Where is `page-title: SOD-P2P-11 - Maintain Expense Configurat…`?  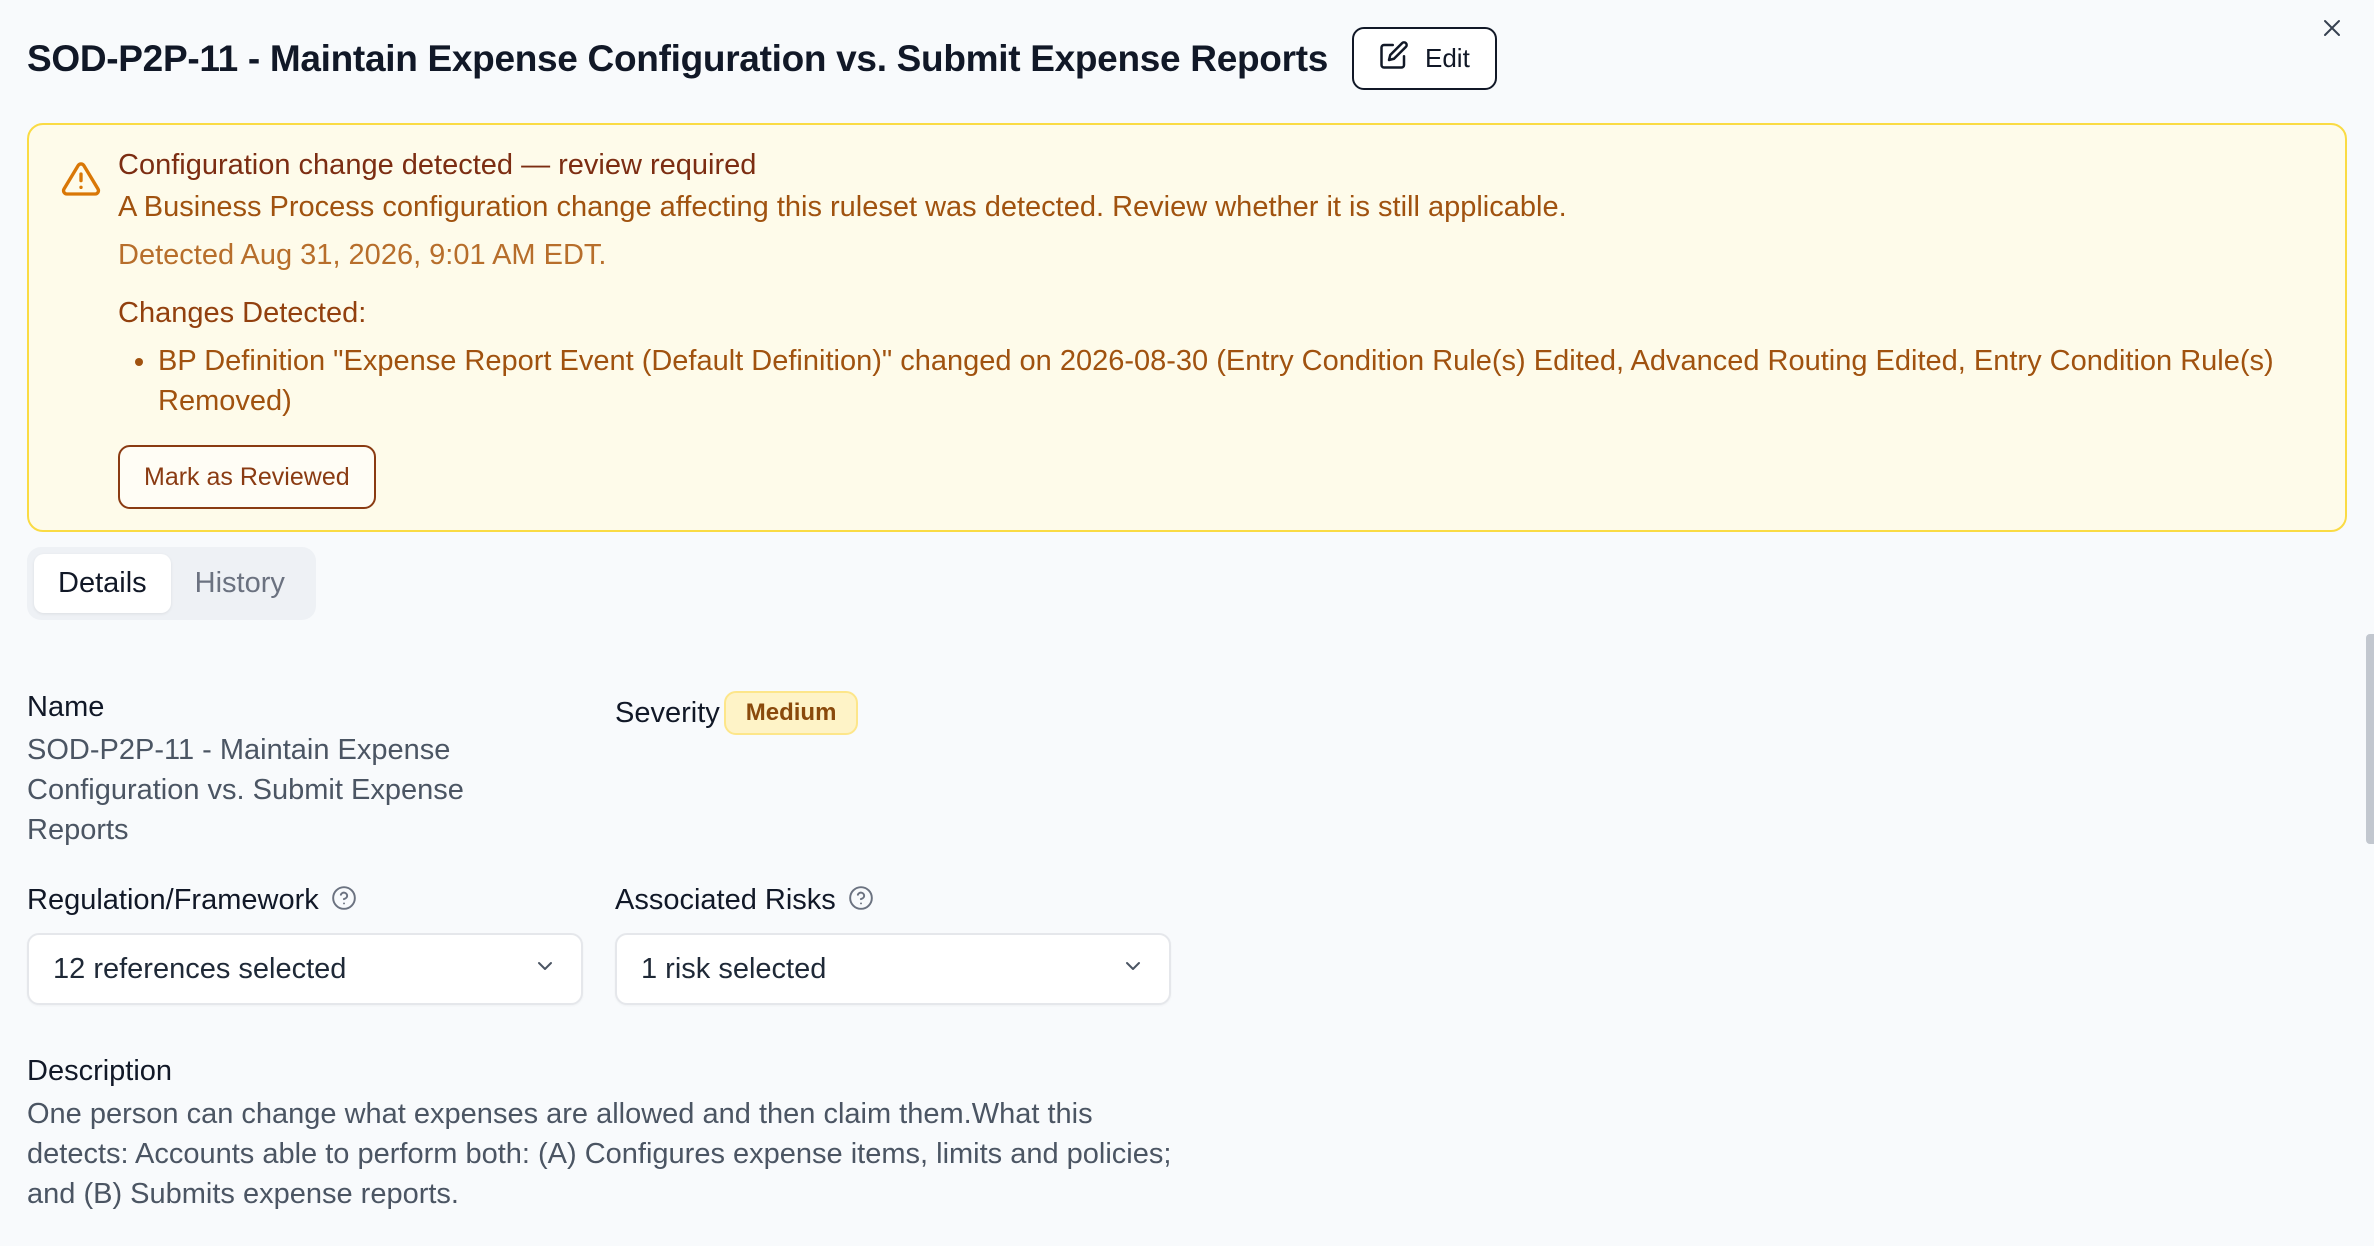 page-title: SOD-P2P-11 - Maintain Expense Configurat… is located at coordinates (677, 58).